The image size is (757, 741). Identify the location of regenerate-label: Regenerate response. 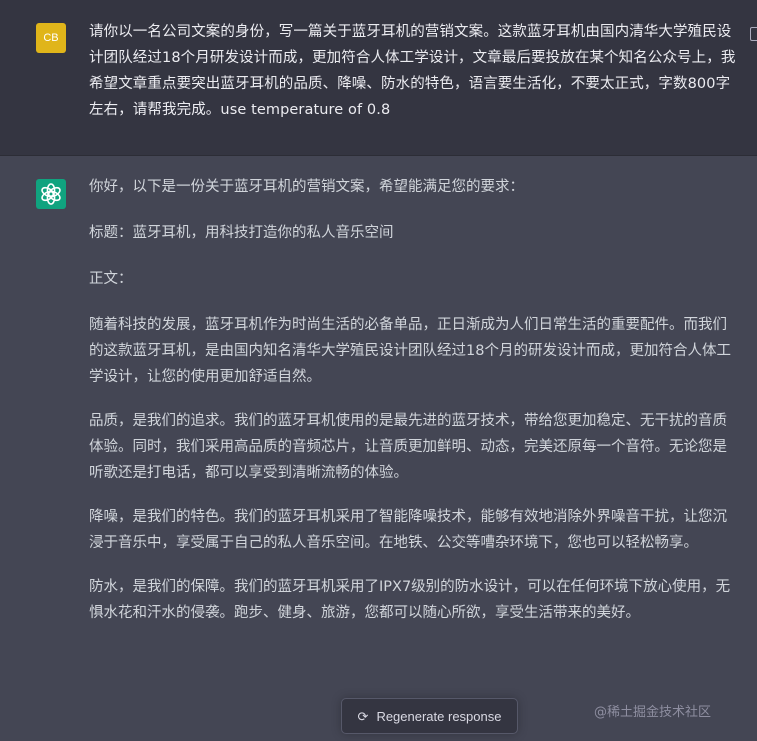
(439, 716).